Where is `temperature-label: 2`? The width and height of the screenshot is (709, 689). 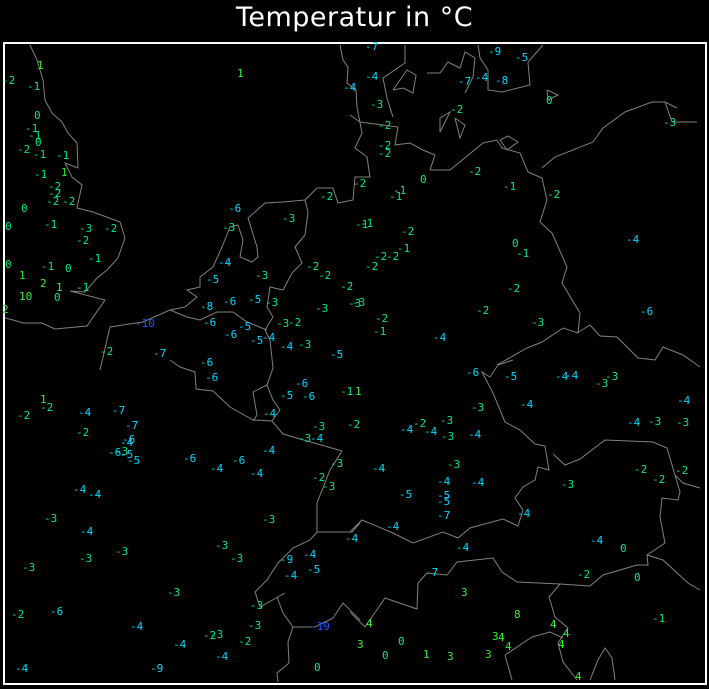 temperature-label: 2 is located at coordinates (5, 309).